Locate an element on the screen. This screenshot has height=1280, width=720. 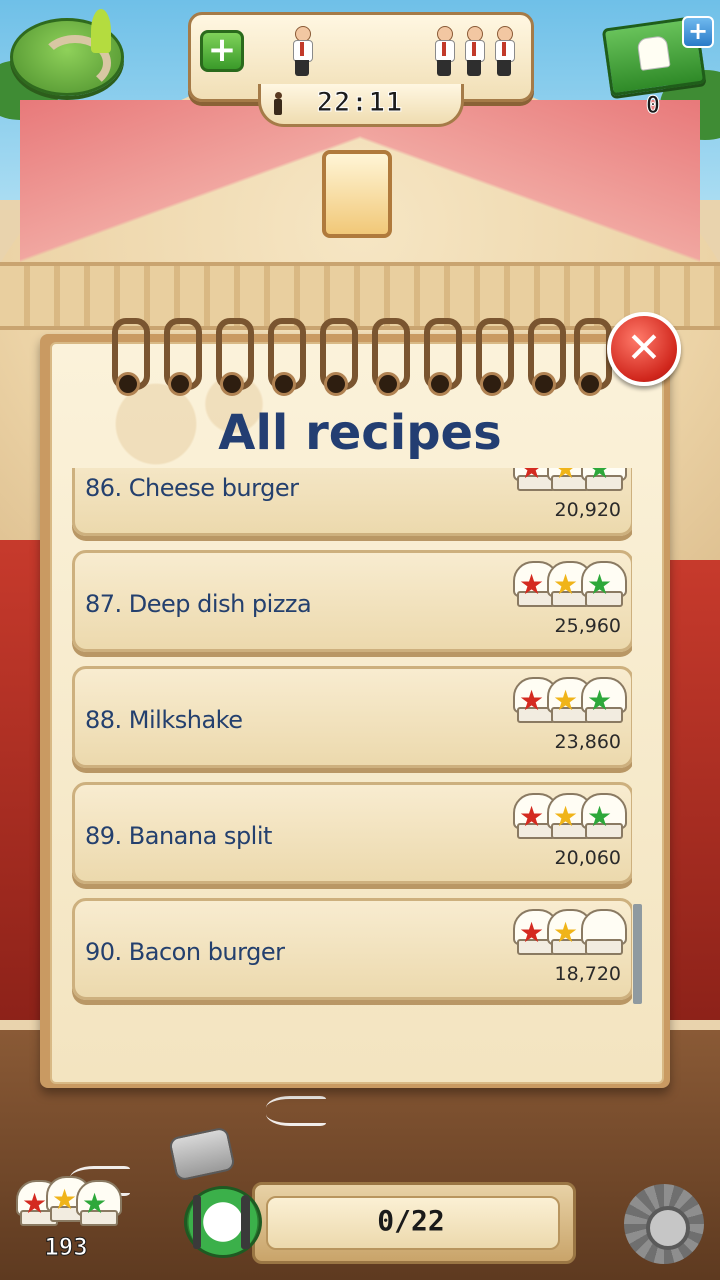
staff-timer: 22:11 is located at coordinates (360, 103).